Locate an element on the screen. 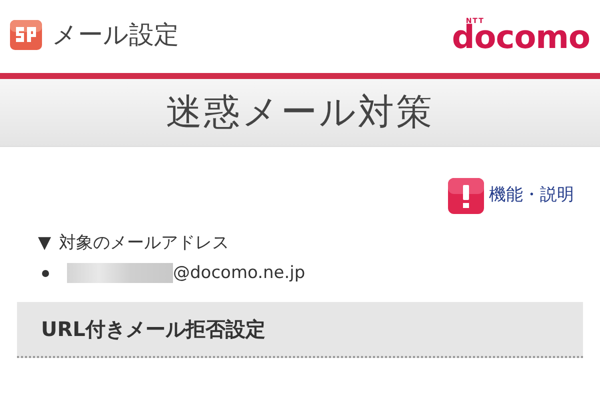 The width and height of the screenshot is (600, 400). email-domain: @docomo.ne.jp is located at coordinates (239, 273).